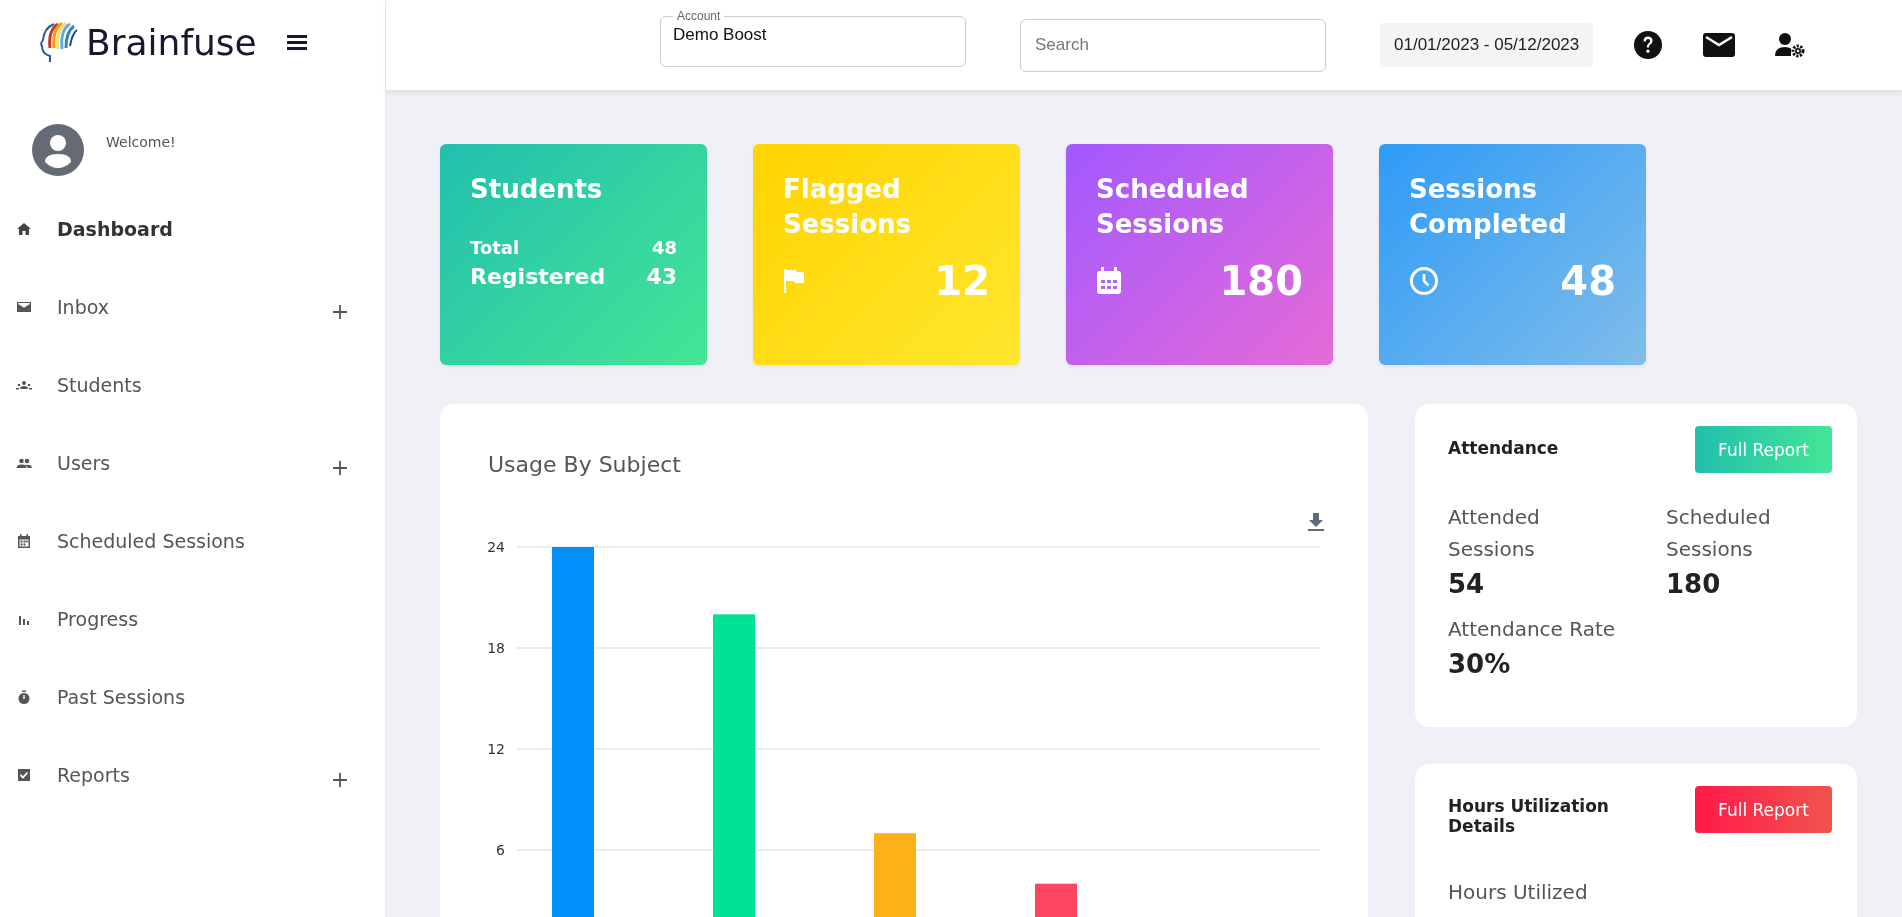 The image size is (1902, 917). I want to click on stat-label: Total, so click(495, 247).